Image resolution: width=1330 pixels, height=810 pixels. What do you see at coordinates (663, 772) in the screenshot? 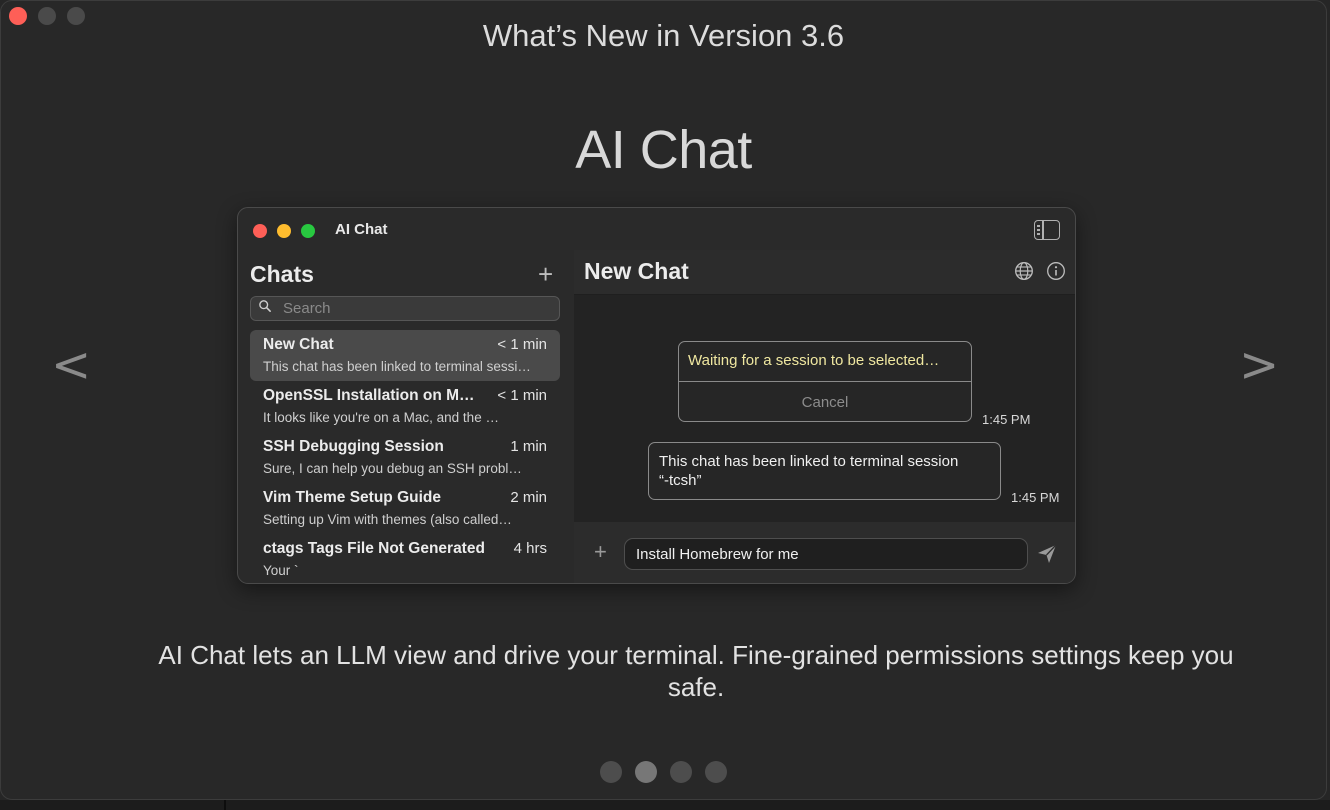
I see `page-indicator` at bounding box center [663, 772].